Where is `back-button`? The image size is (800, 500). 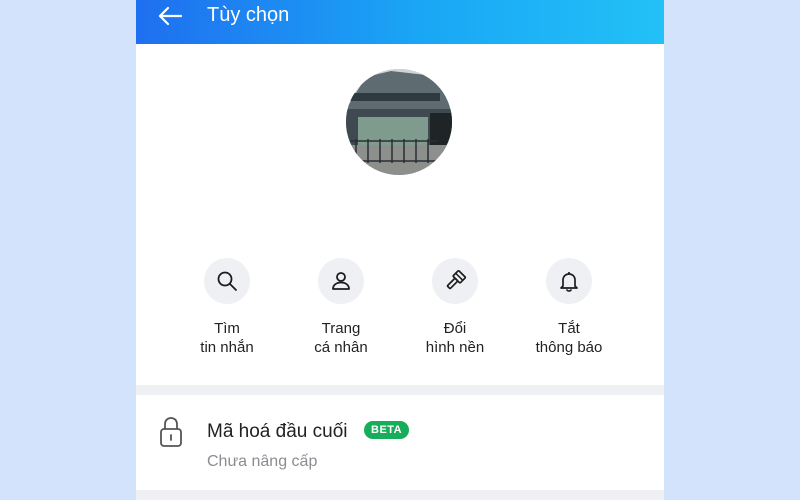
back-button is located at coordinates (170, 16).